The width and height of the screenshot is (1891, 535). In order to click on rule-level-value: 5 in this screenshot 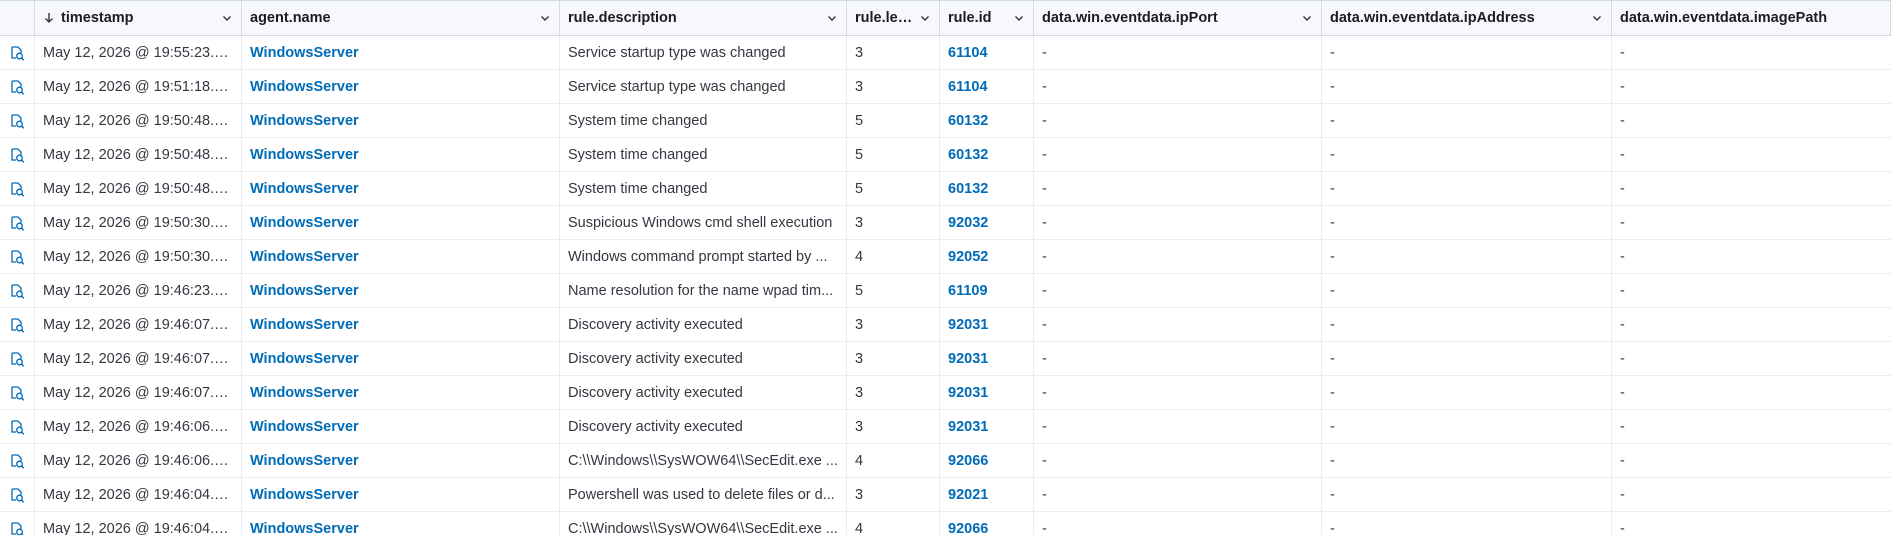, I will do `click(859, 154)`.